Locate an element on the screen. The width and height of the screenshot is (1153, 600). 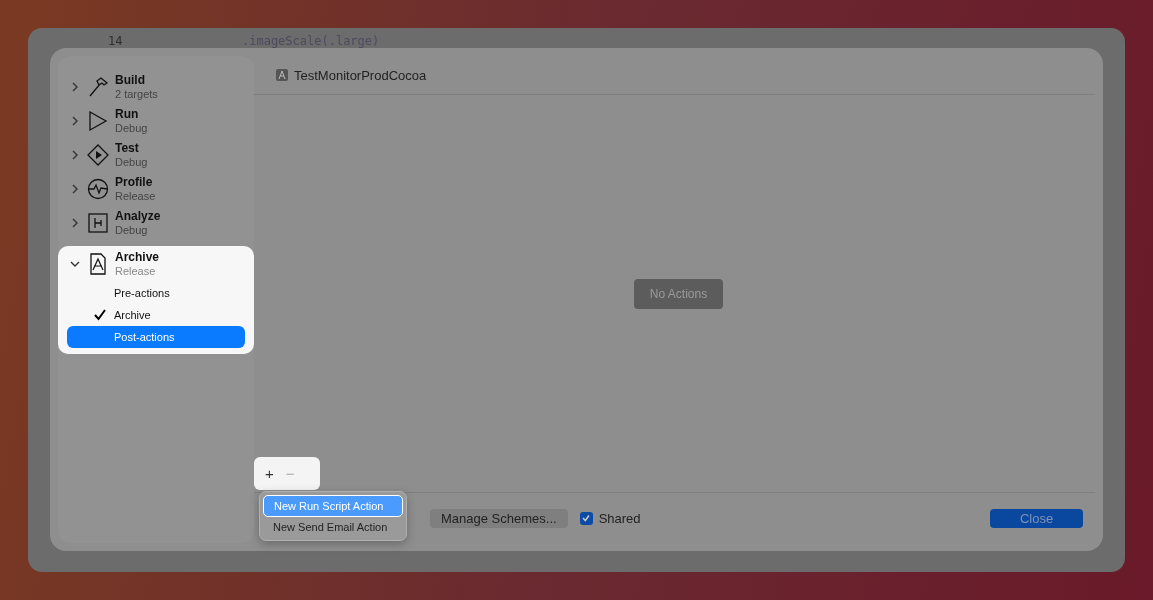
action-name: Archive is located at coordinates (137, 257).